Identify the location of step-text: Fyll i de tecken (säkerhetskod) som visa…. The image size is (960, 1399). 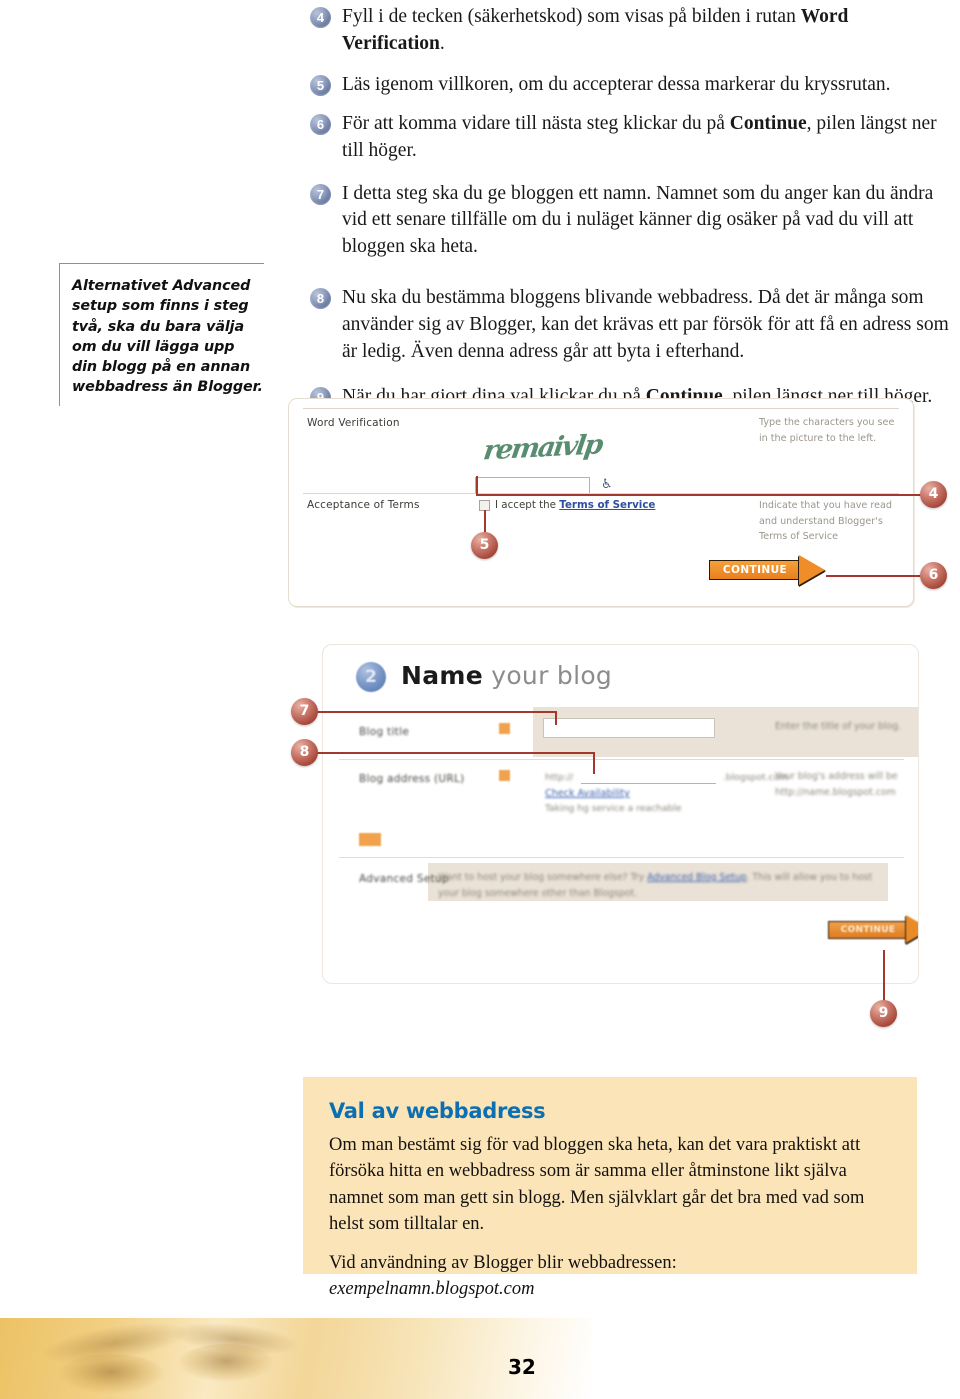
(646, 31).